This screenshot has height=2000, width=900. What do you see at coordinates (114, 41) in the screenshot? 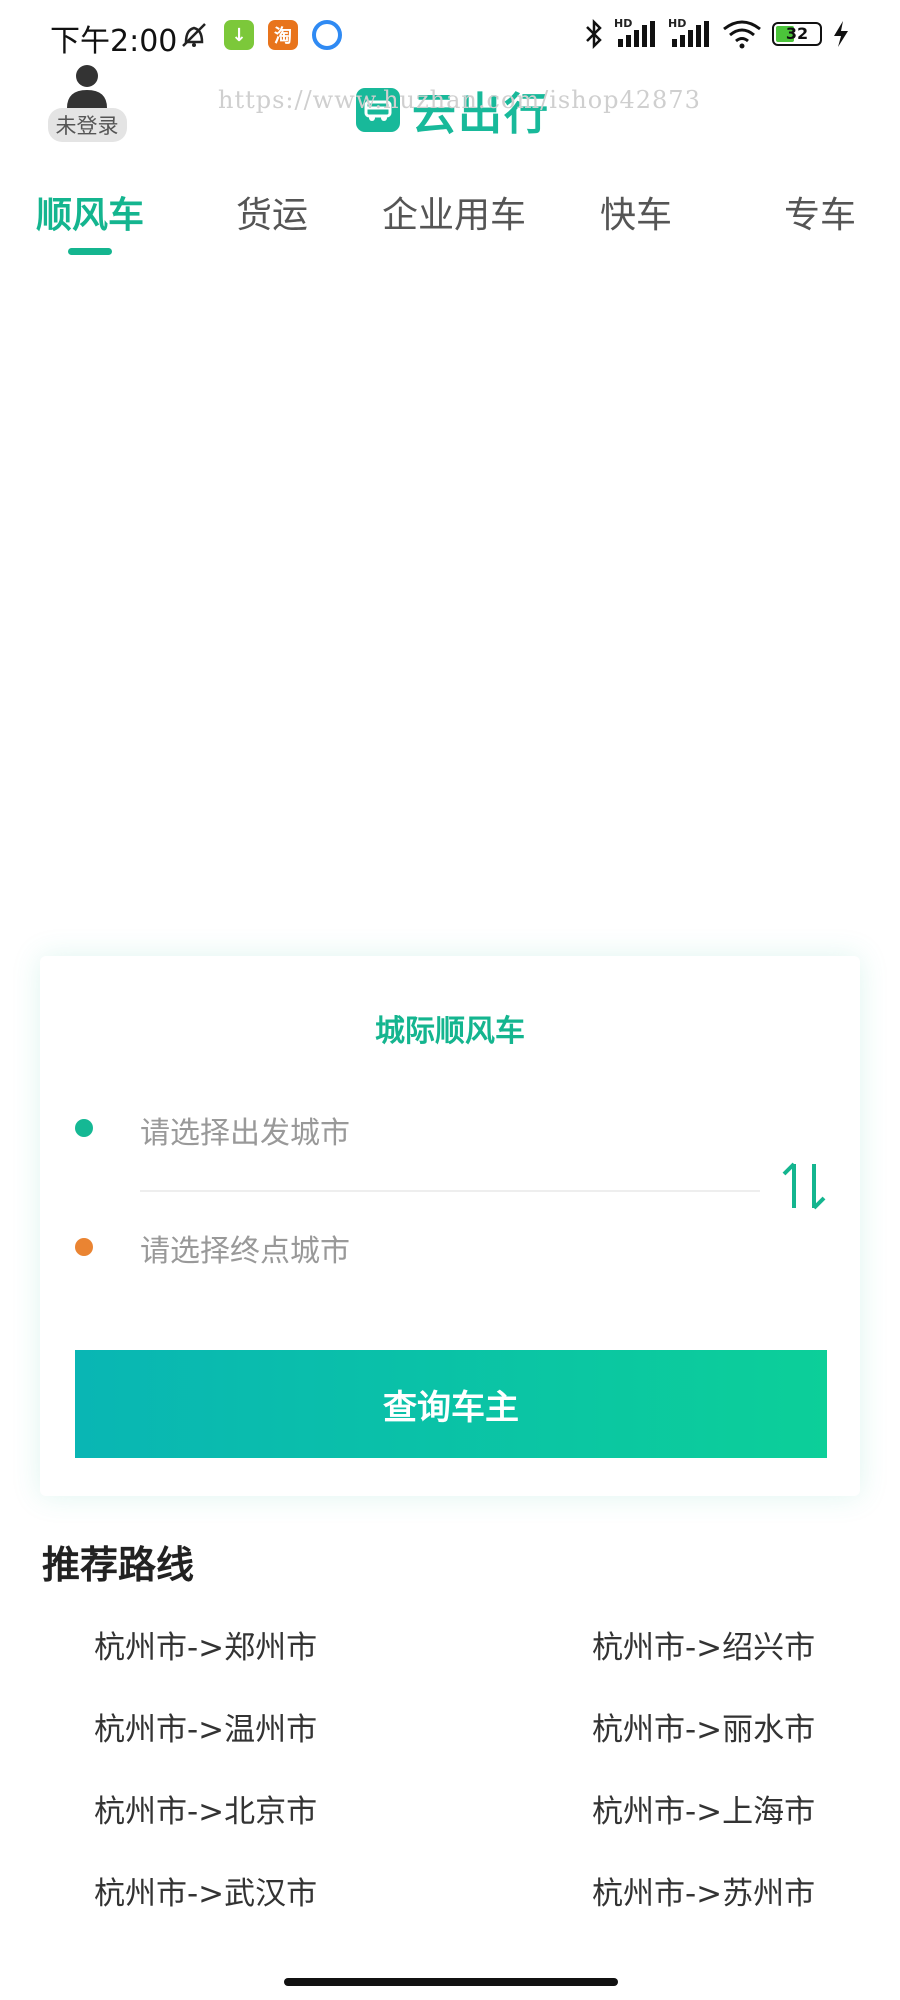
I see `status-time: 下午2:00` at bounding box center [114, 41].